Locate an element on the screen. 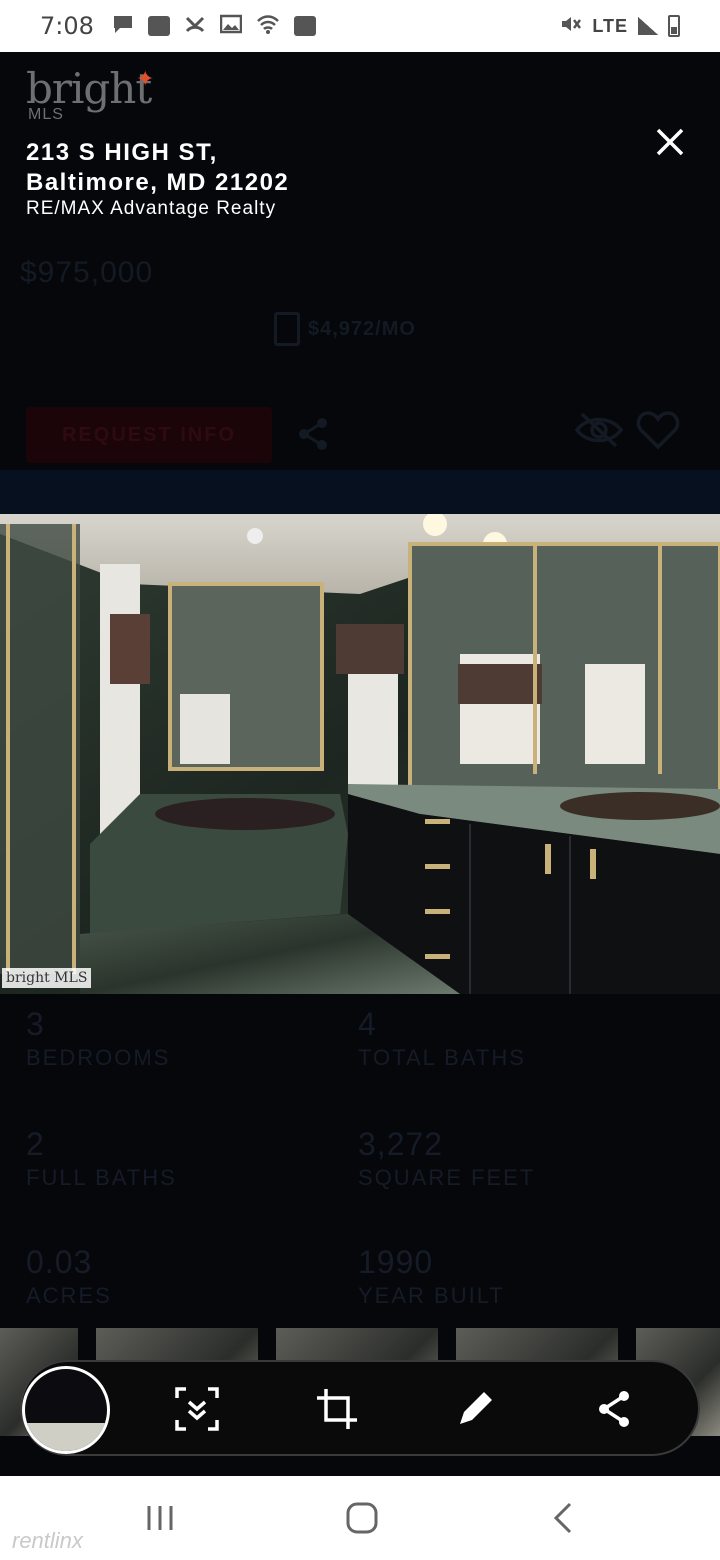  listing-agency: RE/MAX Advantage Realty is located at coordinates (151, 208).